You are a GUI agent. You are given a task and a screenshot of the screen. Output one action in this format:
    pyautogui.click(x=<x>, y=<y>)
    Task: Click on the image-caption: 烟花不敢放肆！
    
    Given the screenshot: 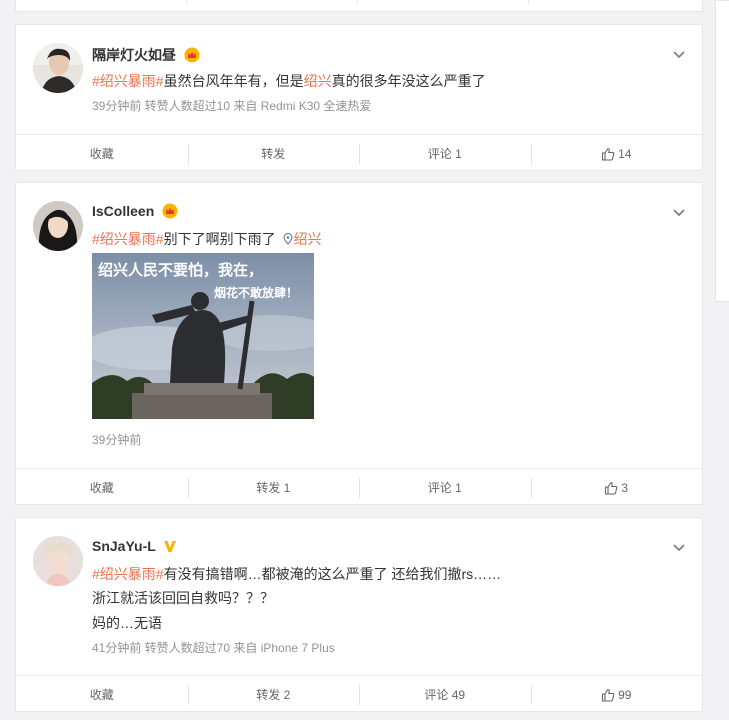 What is the action you would take?
    pyautogui.click(x=256, y=292)
    